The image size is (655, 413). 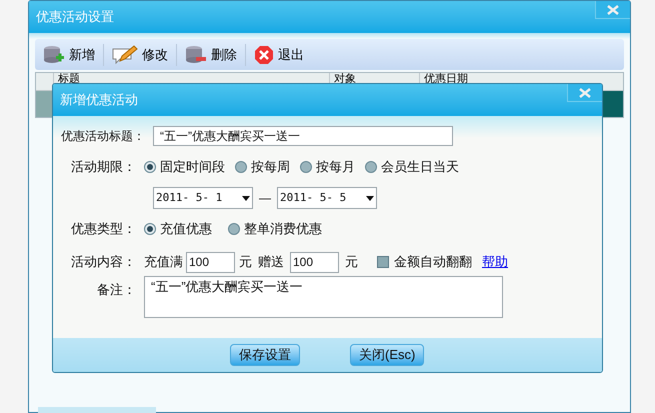 I want to click on close-dialog-button: 关闭(Esc), so click(x=387, y=355).